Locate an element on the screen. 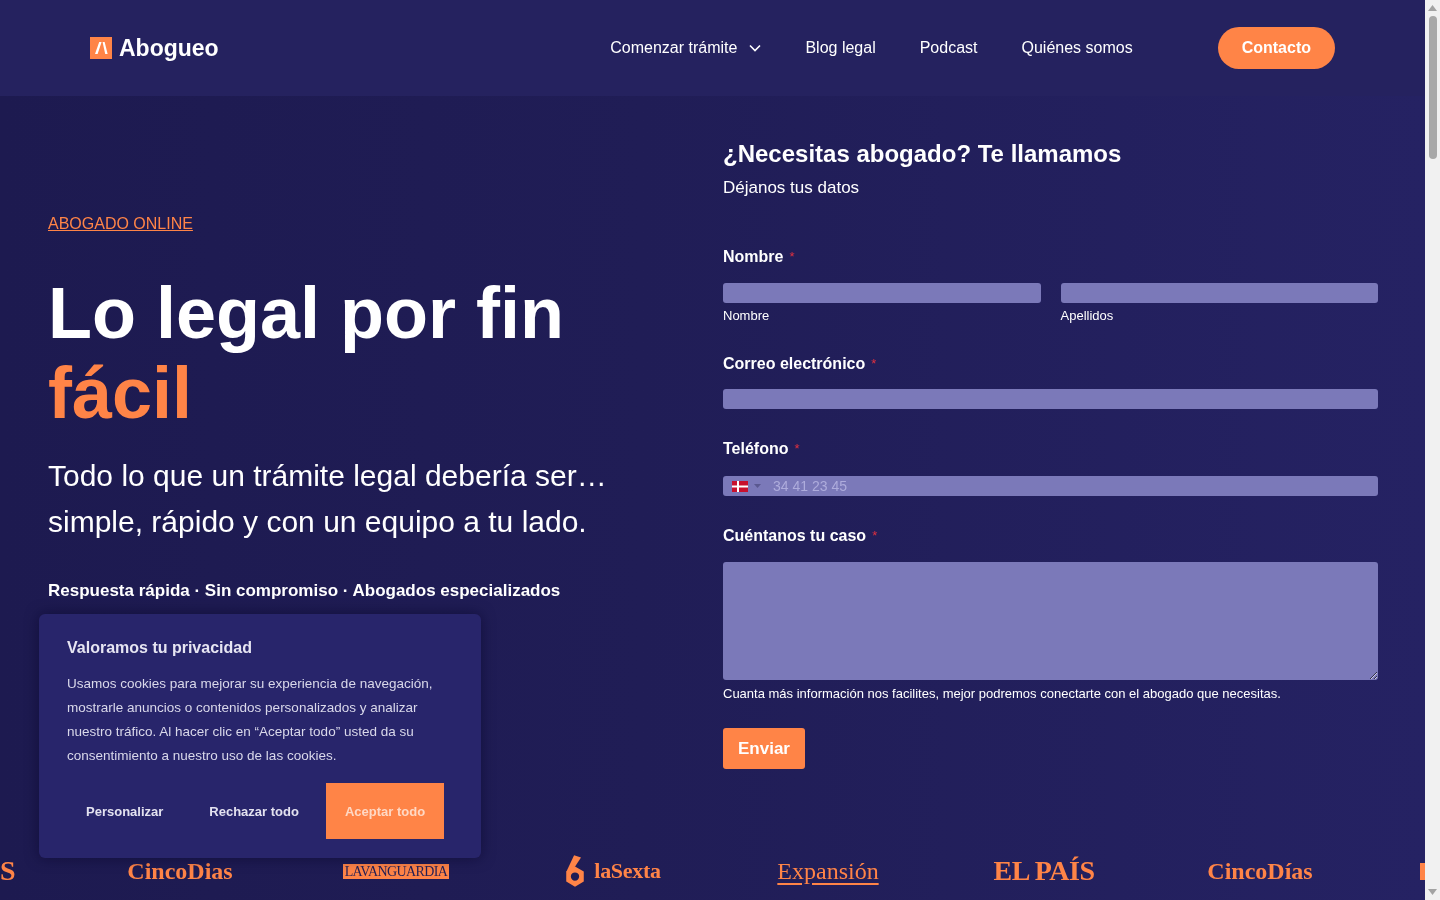 This screenshot has height=900, width=1440. scroll-down-icon is located at coordinates (1432, 892).